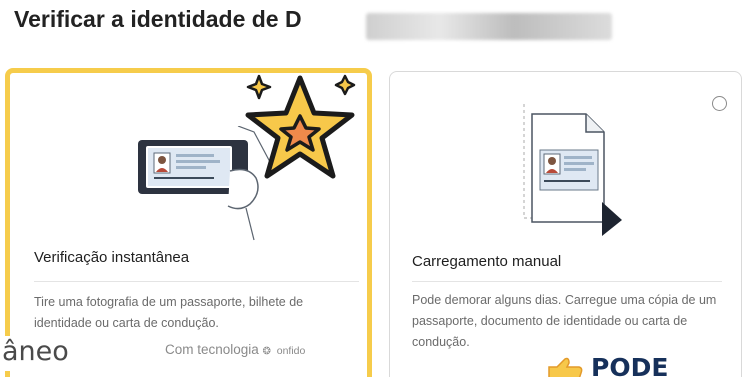  I want to click on document-upload-icon, so click(572, 170).